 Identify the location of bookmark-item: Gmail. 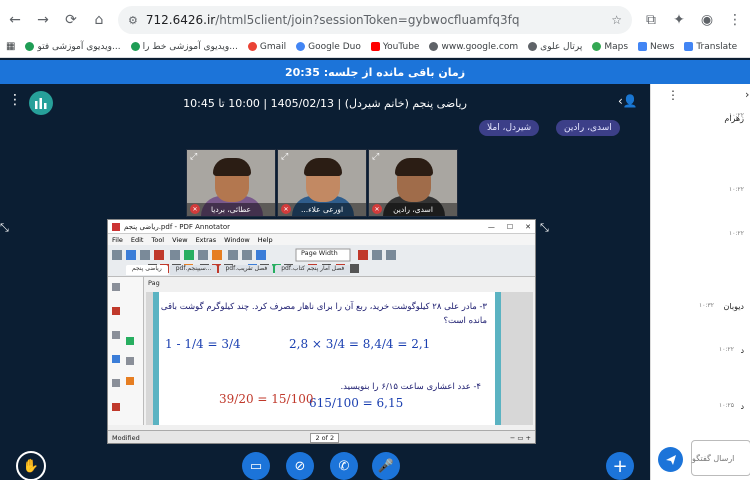
(267, 46).